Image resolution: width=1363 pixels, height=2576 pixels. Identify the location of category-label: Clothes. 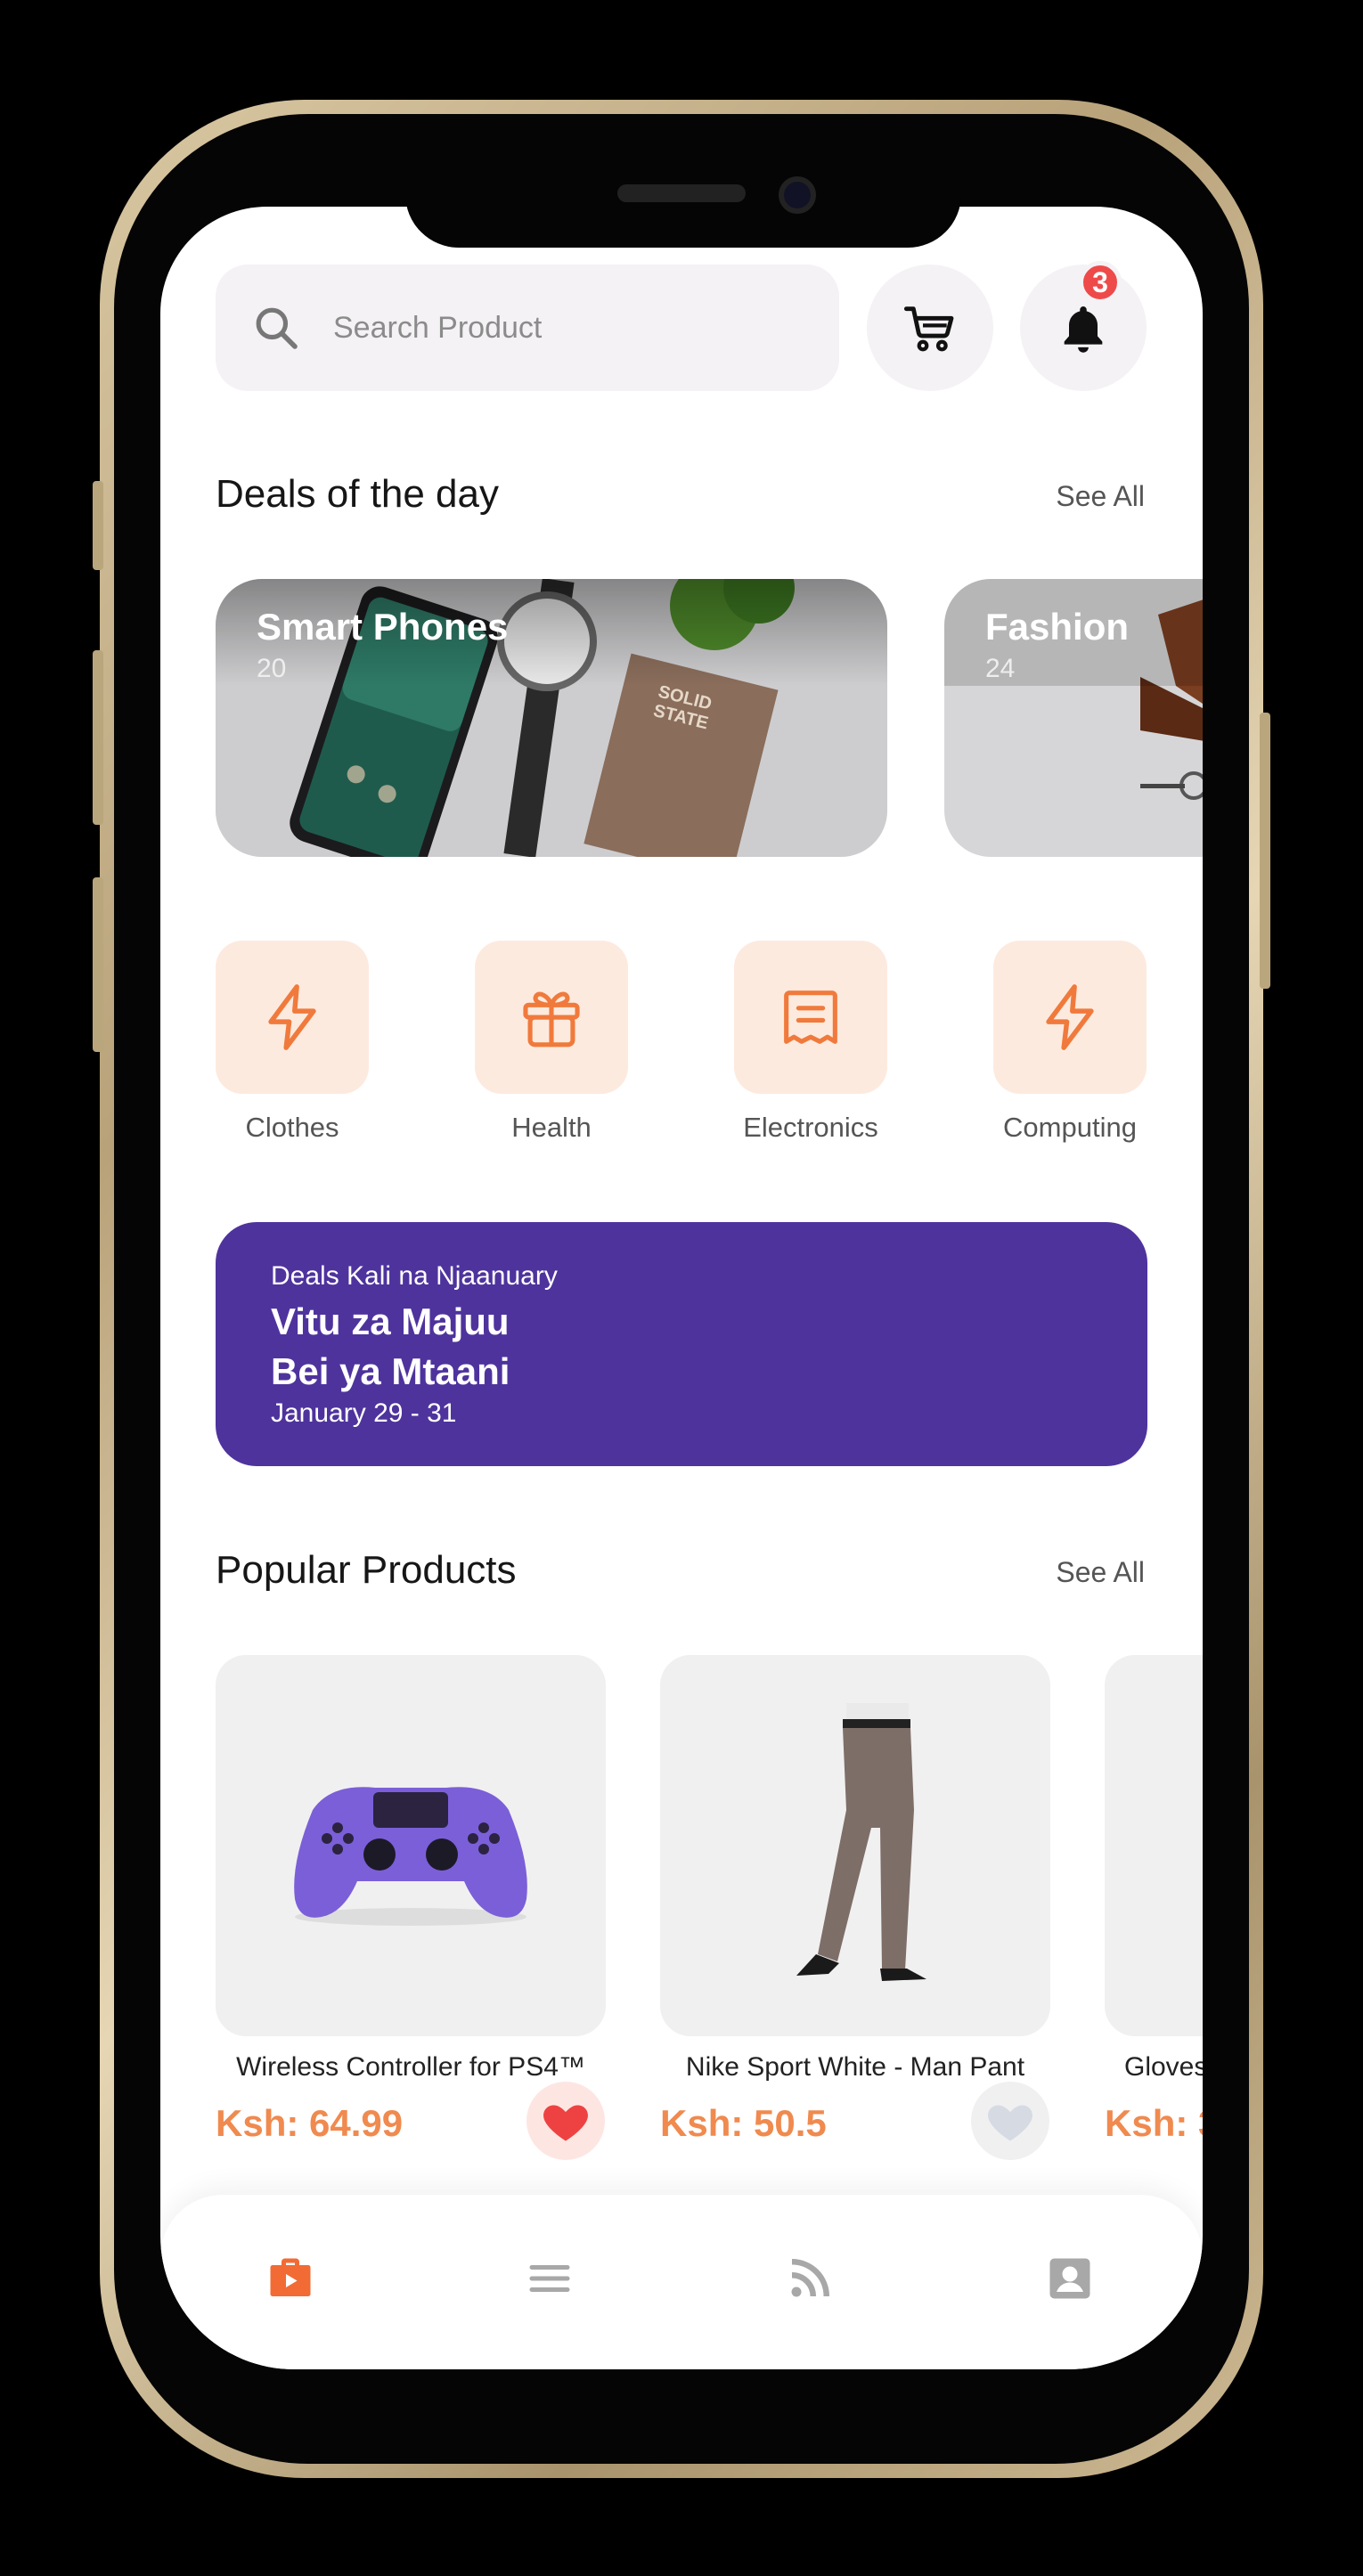
(292, 1128).